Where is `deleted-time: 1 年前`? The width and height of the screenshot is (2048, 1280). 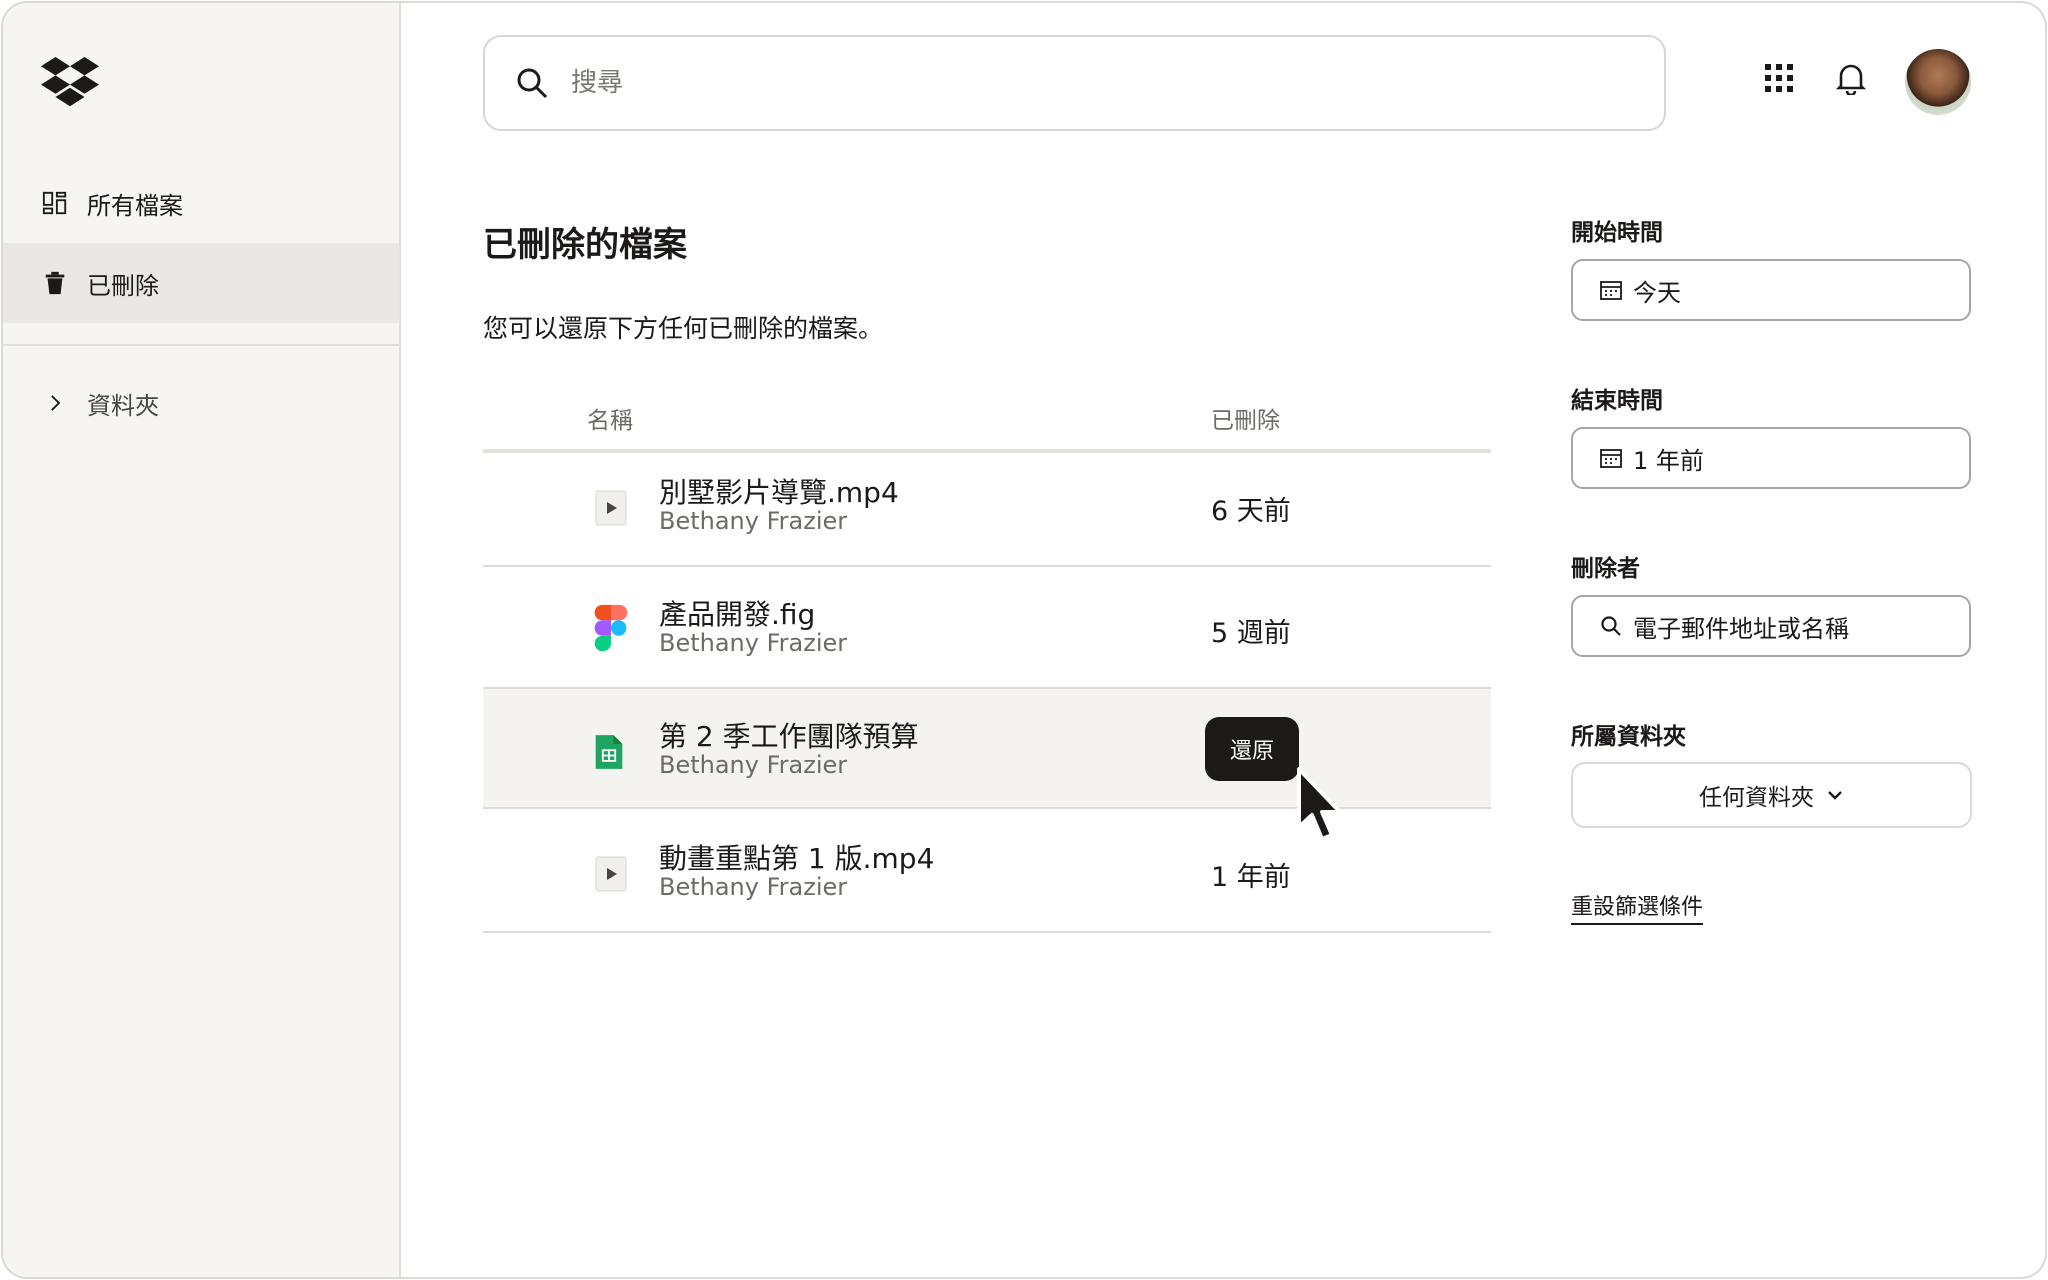 deleted-time: 1 年前 is located at coordinates (1251, 877).